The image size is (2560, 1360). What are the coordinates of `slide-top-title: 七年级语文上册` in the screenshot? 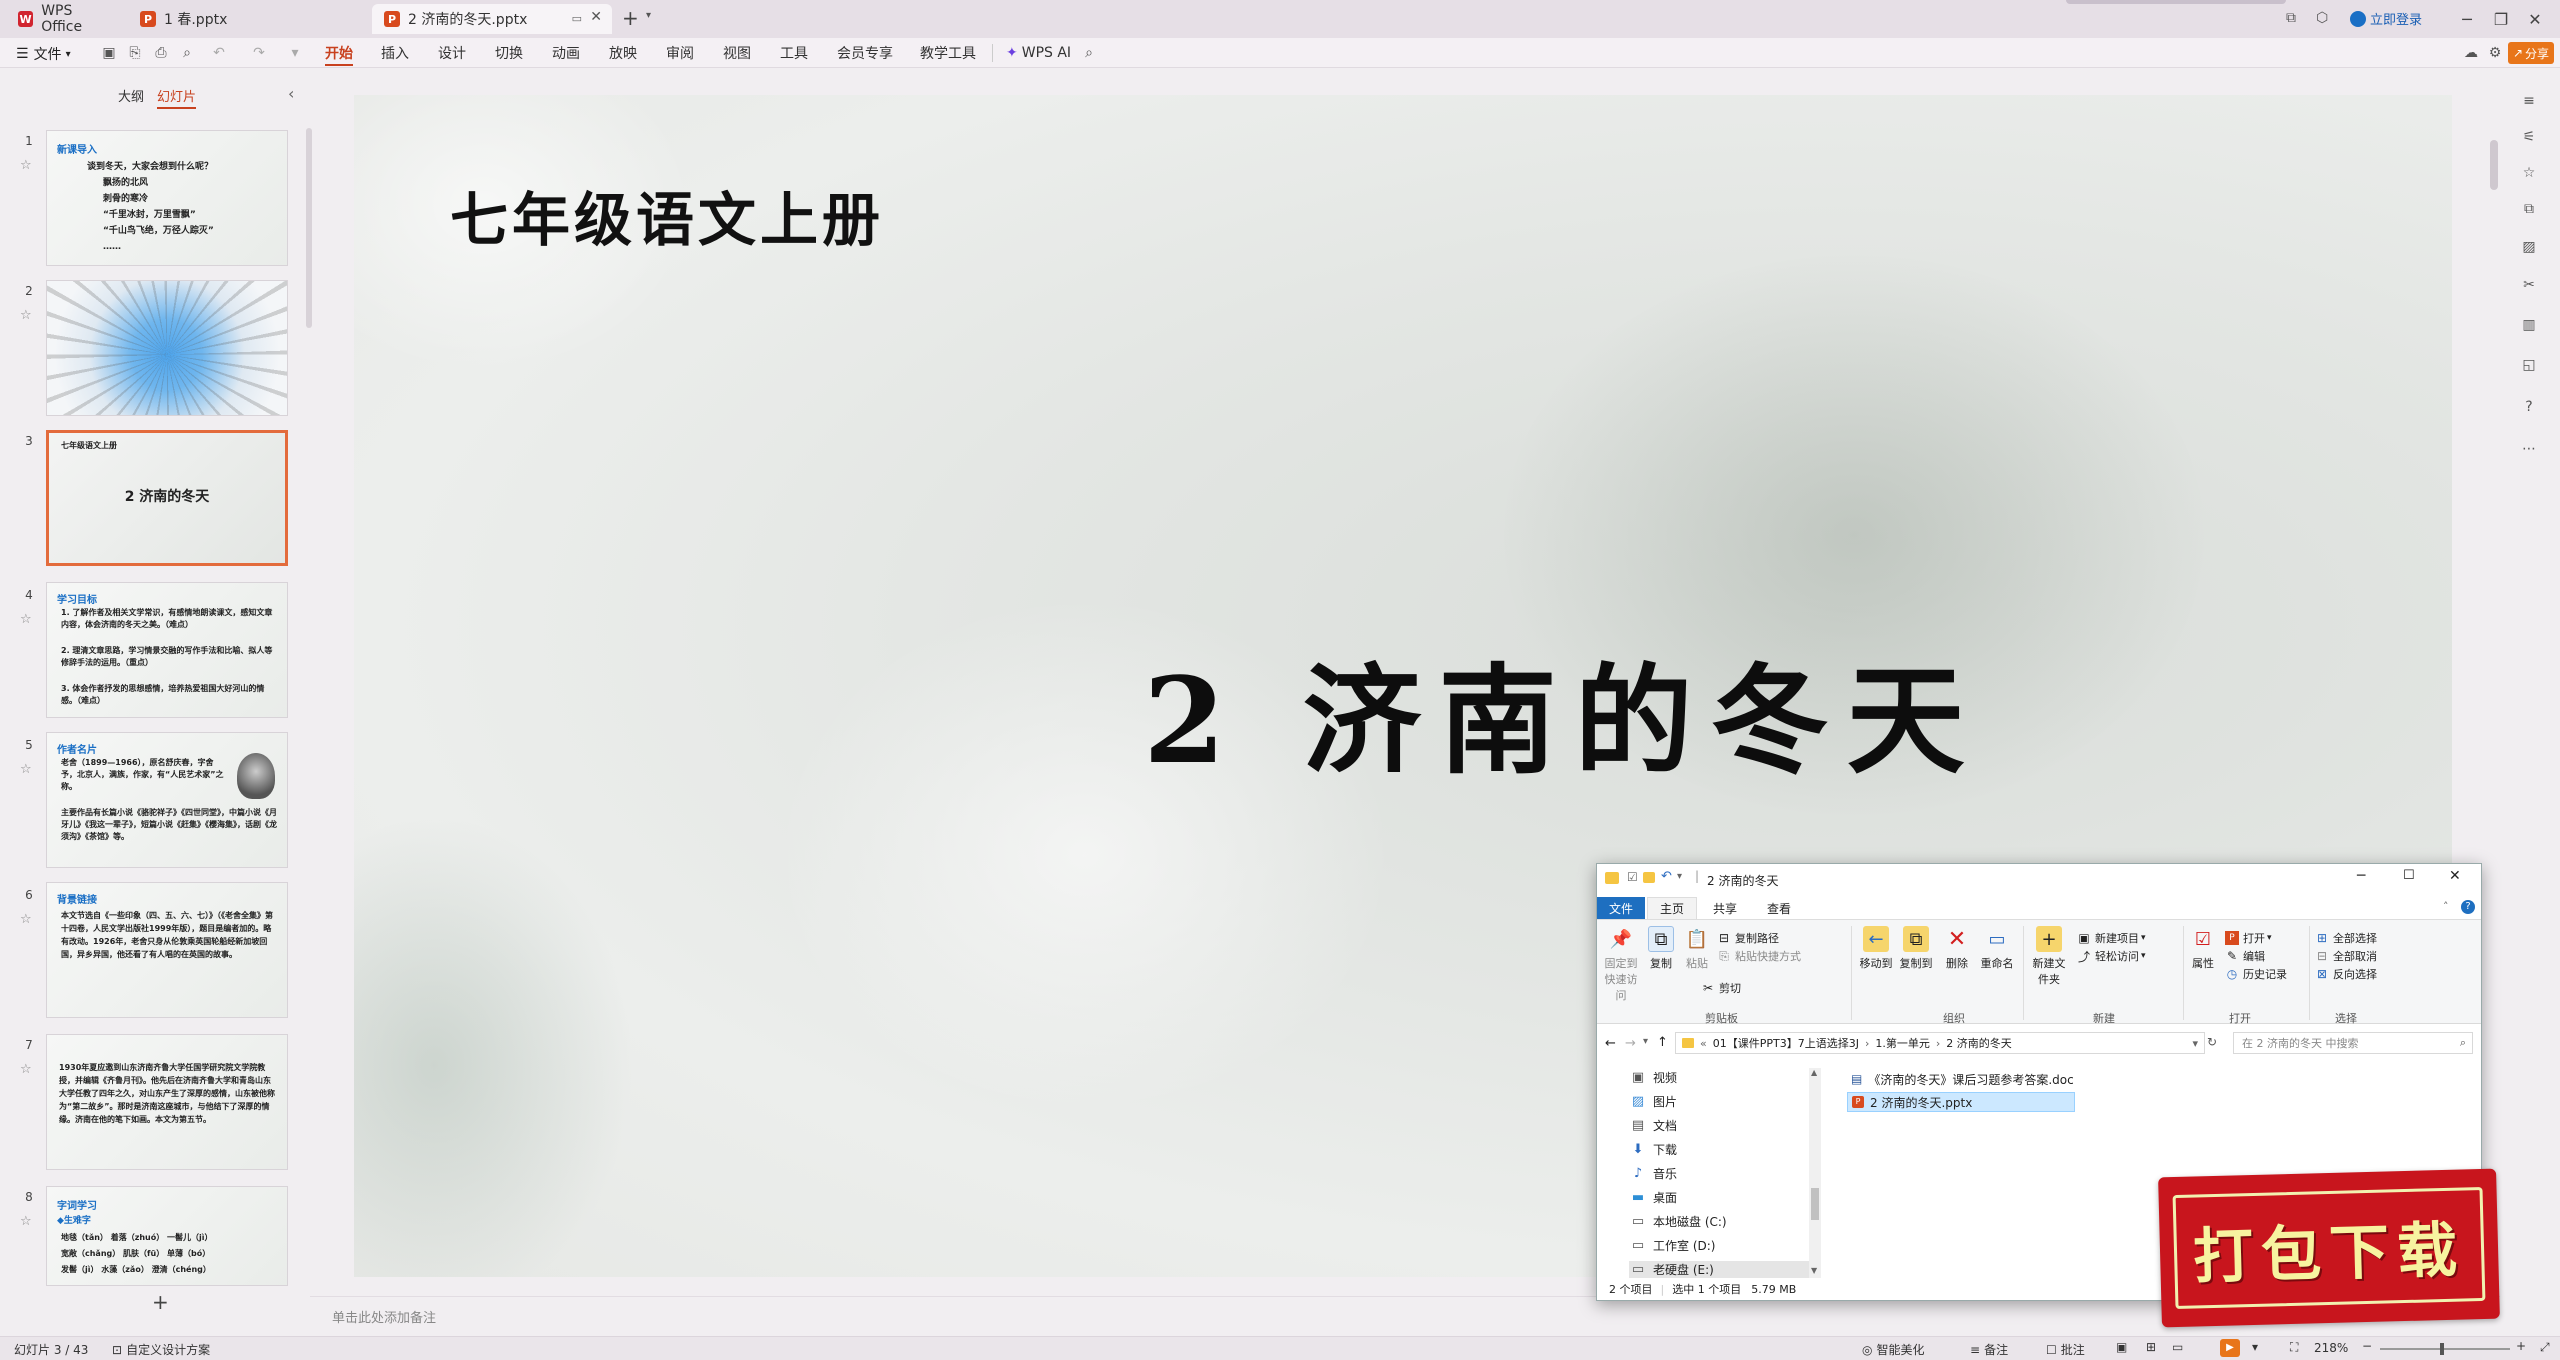 It's located at (667, 215).